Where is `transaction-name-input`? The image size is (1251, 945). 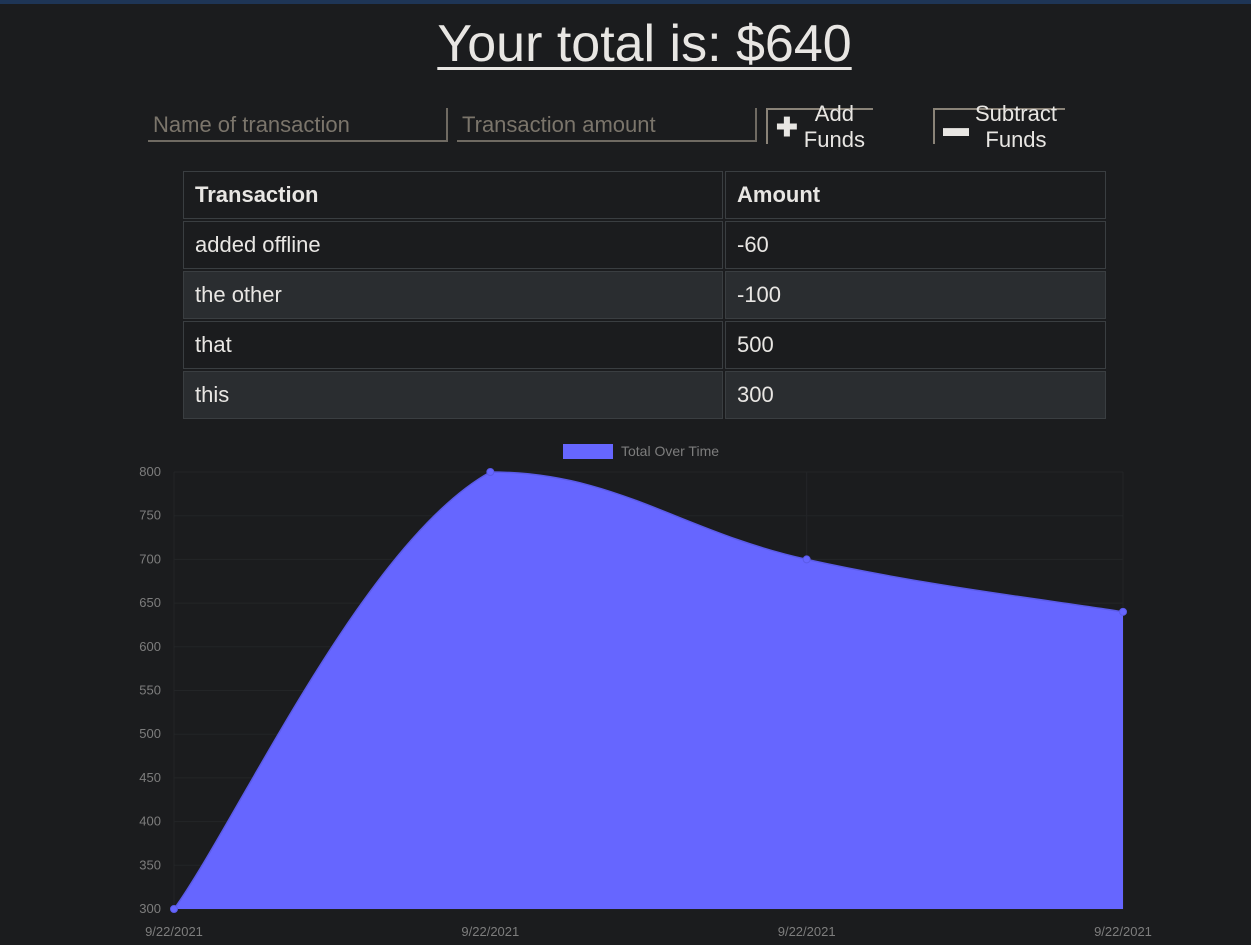
transaction-name-input is located at coordinates (298, 125).